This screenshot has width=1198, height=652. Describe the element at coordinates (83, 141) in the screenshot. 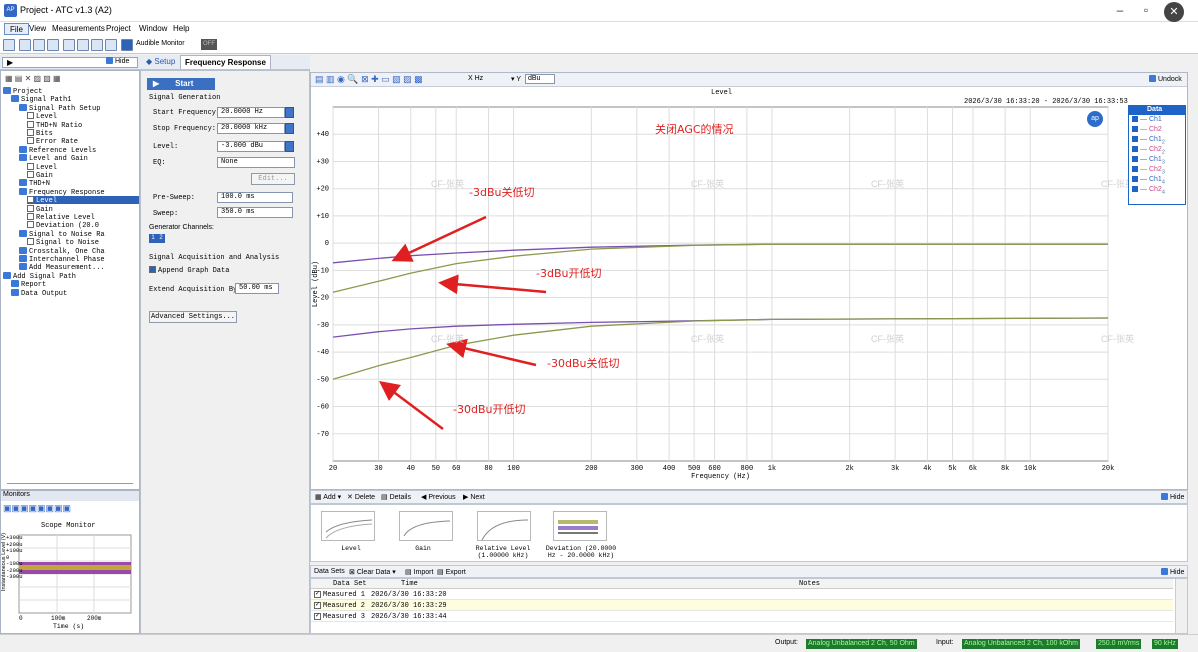

I see `tree-item: Error Rate` at that location.